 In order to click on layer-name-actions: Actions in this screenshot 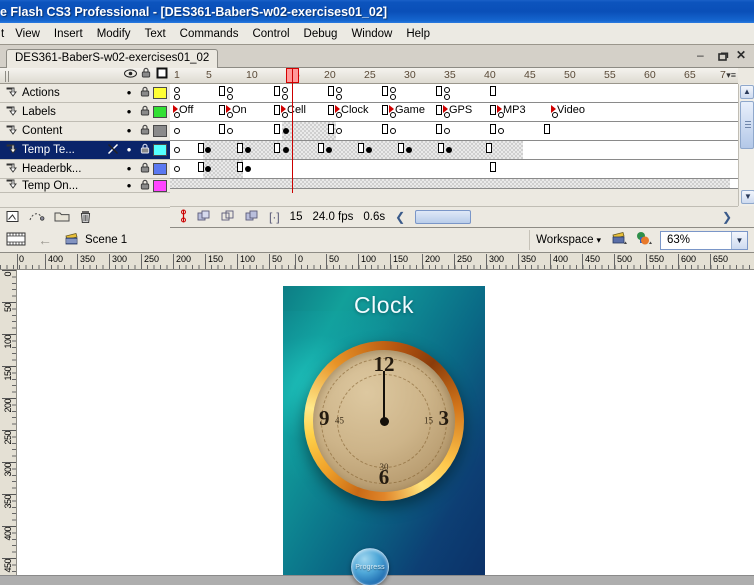, I will do `click(63, 93)`.